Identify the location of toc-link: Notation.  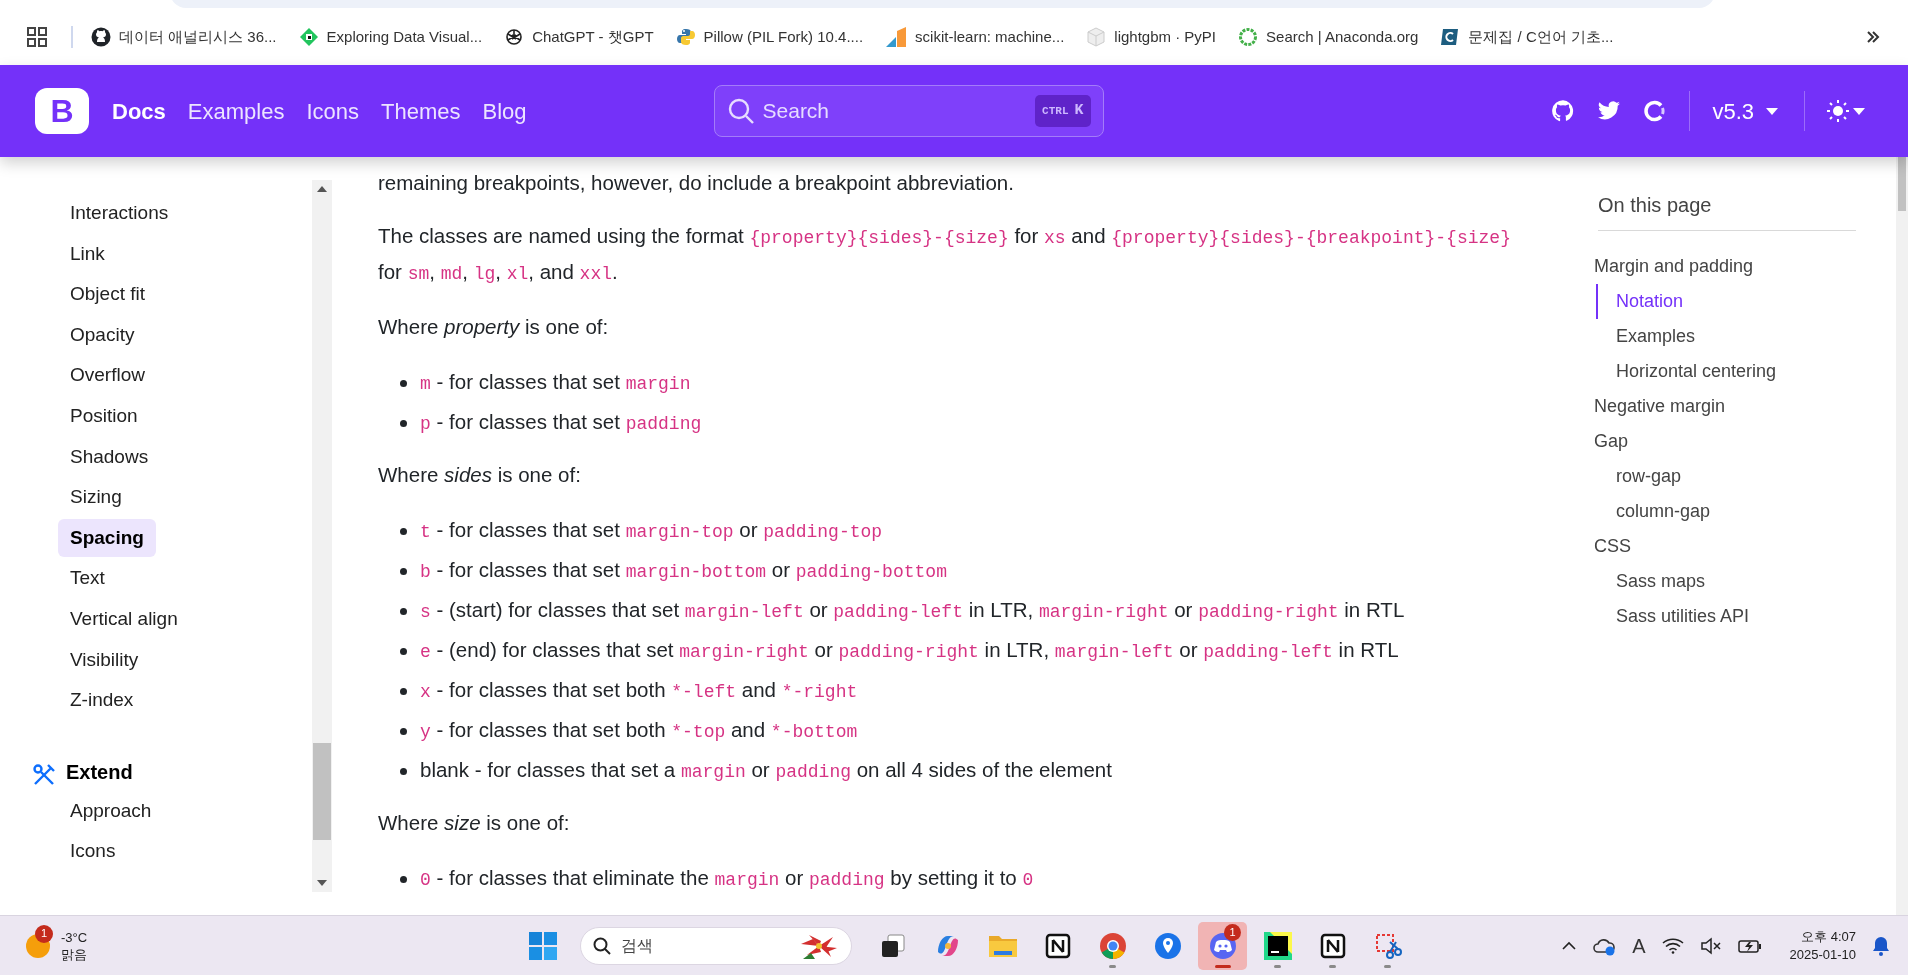
(1756, 301).